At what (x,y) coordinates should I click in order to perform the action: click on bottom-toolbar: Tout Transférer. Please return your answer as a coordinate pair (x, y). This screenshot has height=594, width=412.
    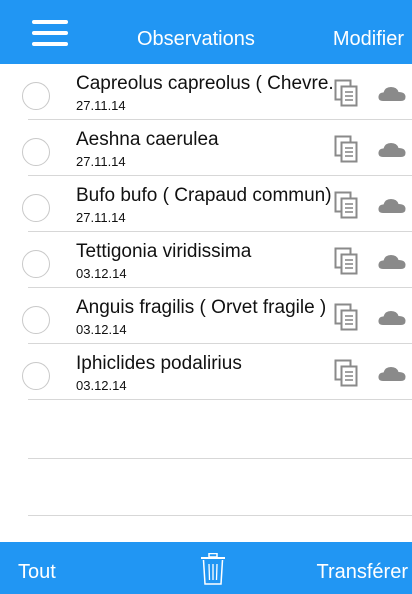
    Looking at the image, I should click on (206, 568).